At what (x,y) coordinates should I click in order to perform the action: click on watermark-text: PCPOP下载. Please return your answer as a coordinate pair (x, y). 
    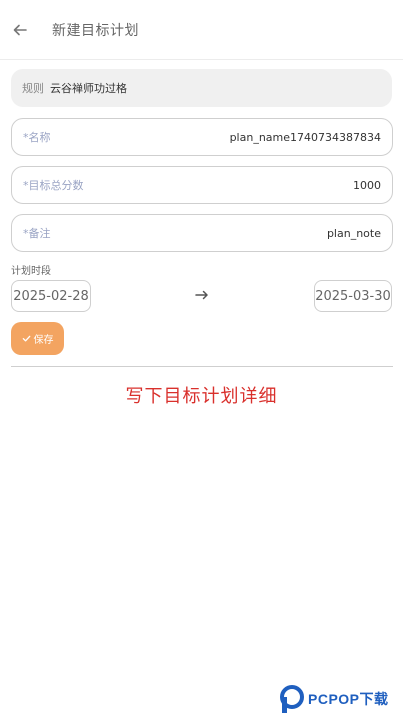
    Looking at the image, I should click on (348, 699).